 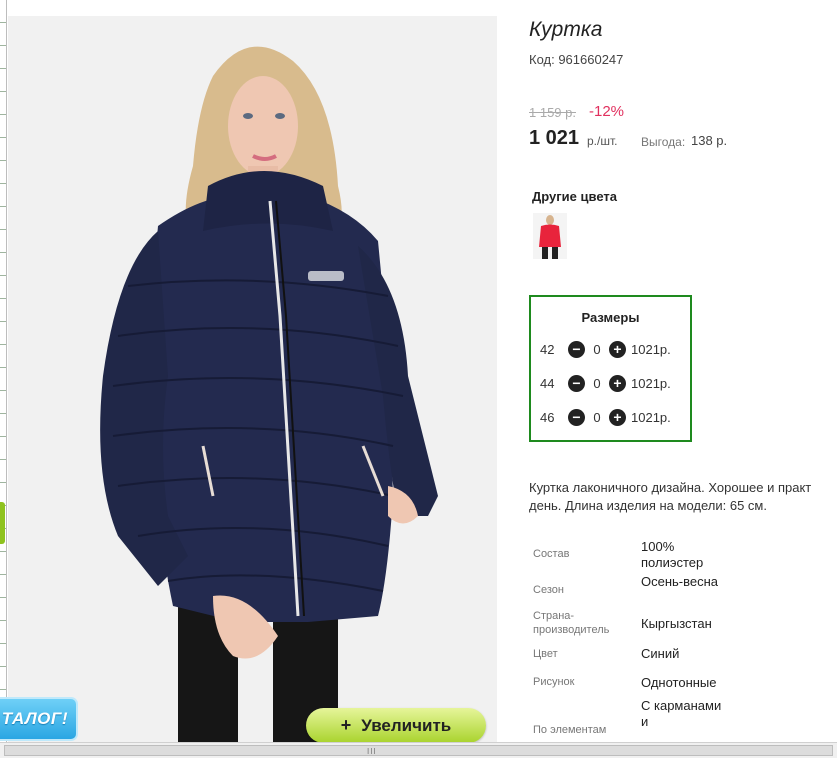 I want to click on color-variant-red-thumbnail, so click(x=550, y=236).